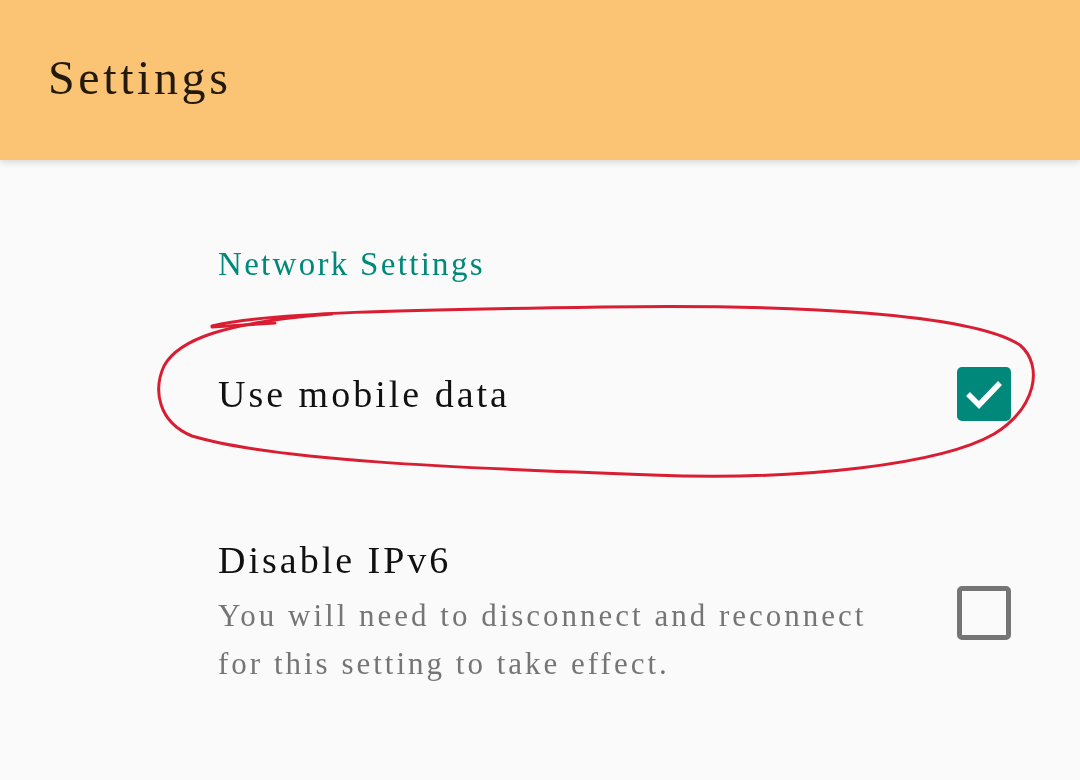 The image size is (1080, 780). What do you see at coordinates (140, 78) in the screenshot?
I see `screen-title: Settings` at bounding box center [140, 78].